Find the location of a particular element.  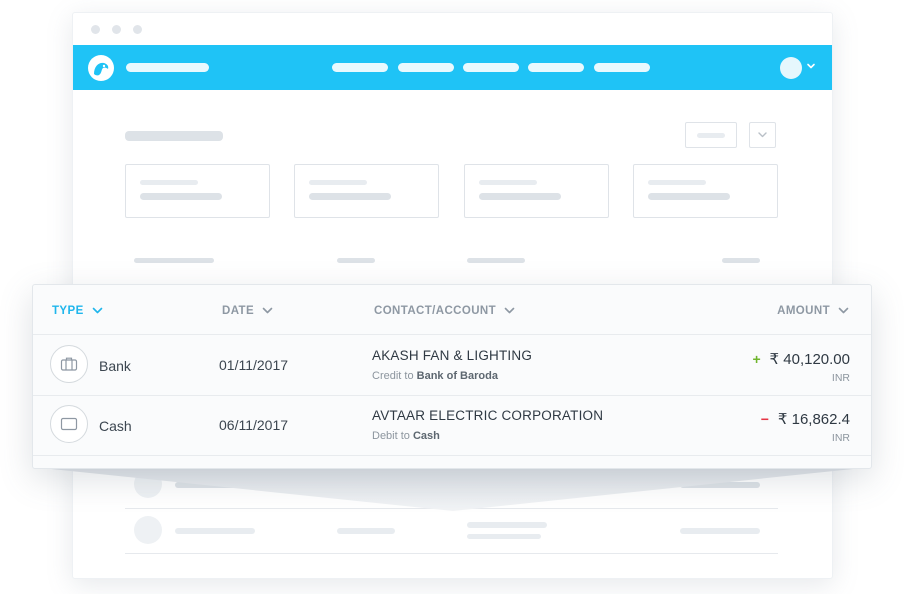

column-header-amount: AMOUNT is located at coordinates (813, 311).